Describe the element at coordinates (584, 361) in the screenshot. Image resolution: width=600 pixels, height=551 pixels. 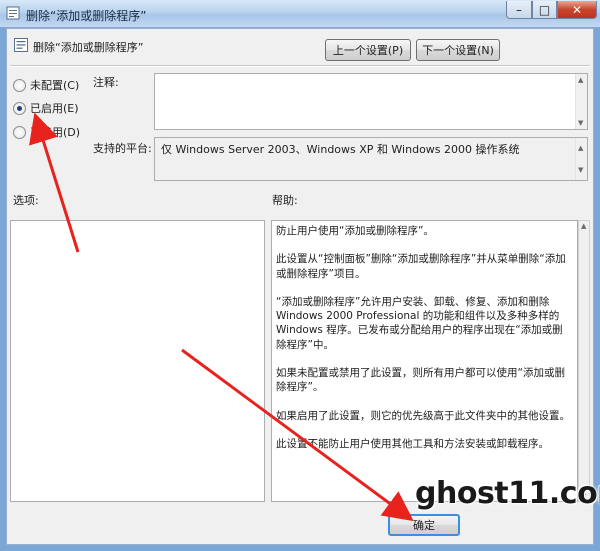
I see `help-scrollbar: ▲ ▼` at that location.